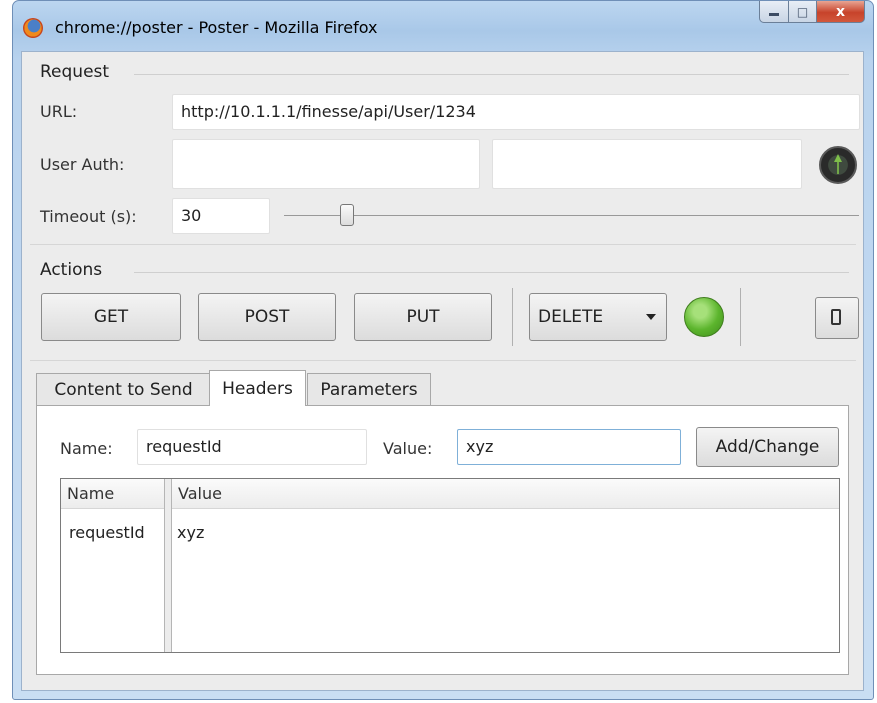  What do you see at coordinates (252, 447) in the screenshot?
I see `header-name-input: requestId` at bounding box center [252, 447].